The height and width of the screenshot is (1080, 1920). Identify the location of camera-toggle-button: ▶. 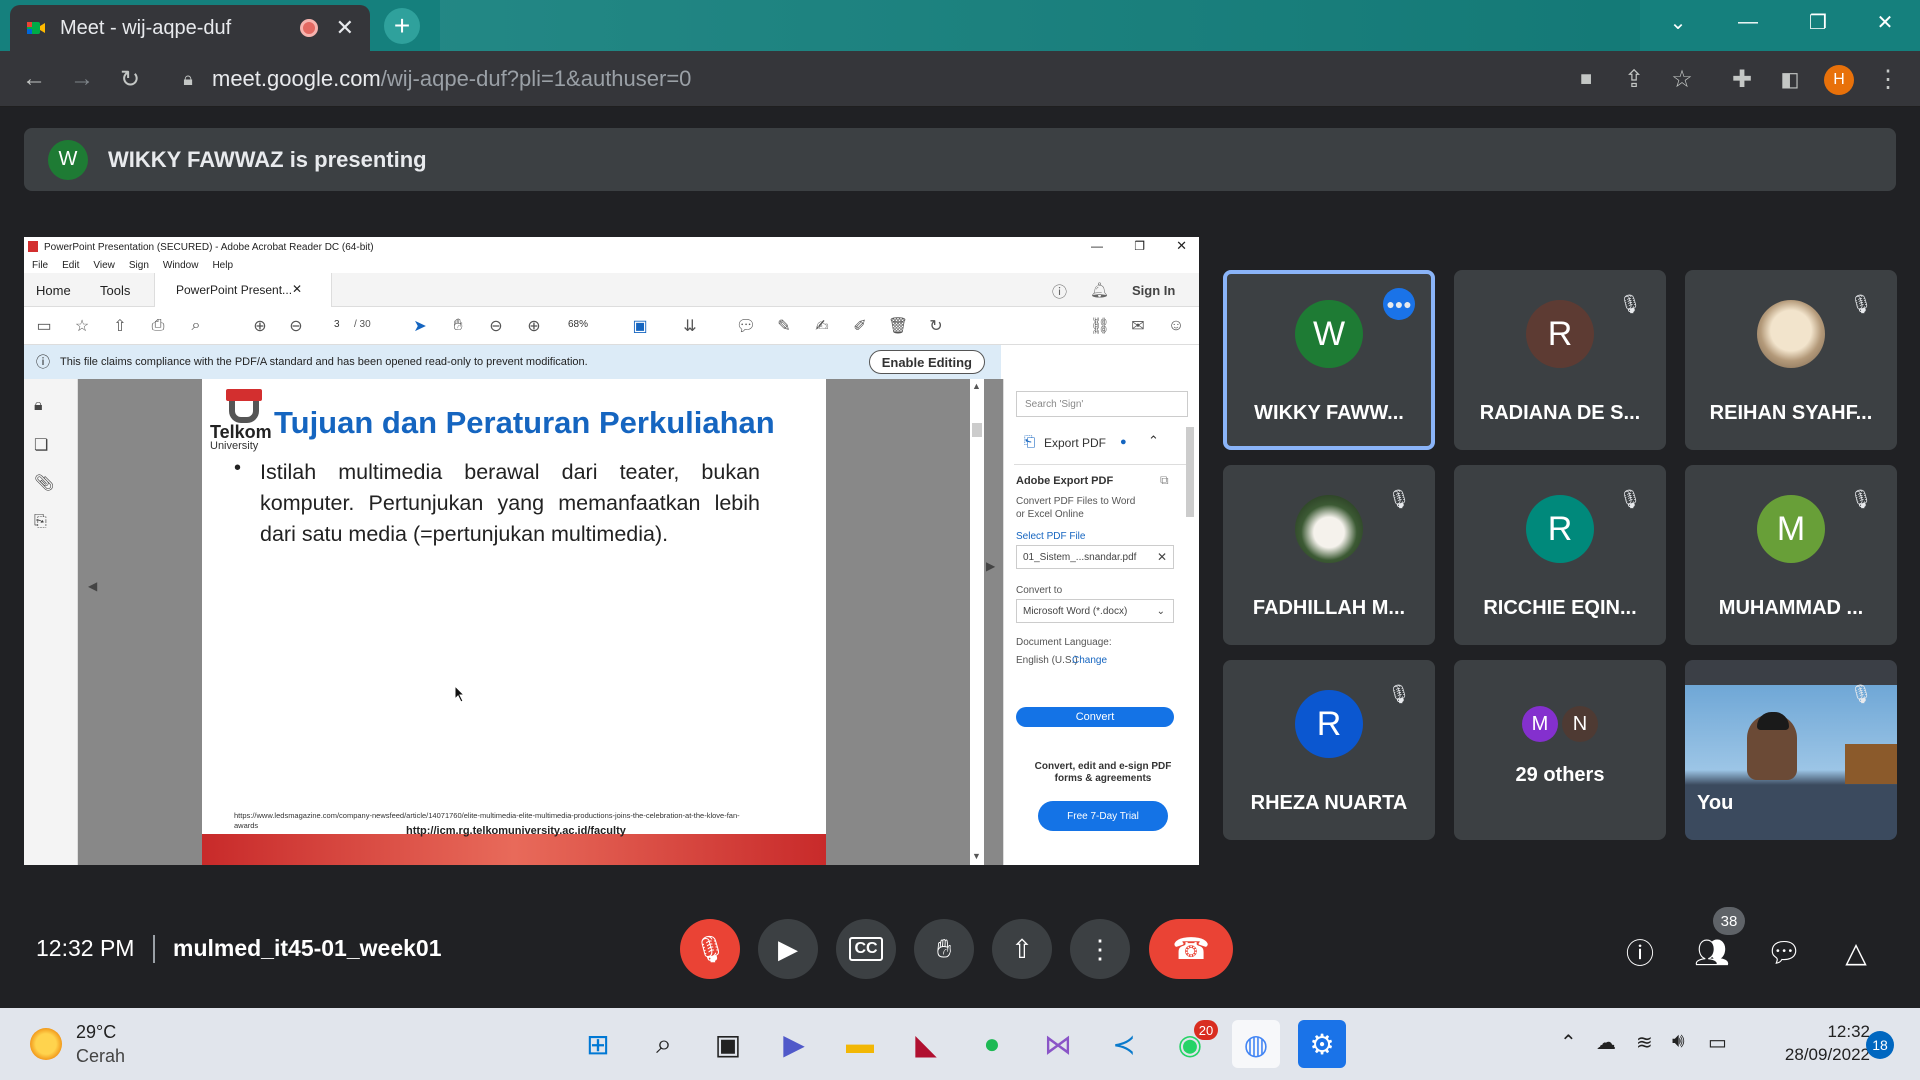
(788, 949).